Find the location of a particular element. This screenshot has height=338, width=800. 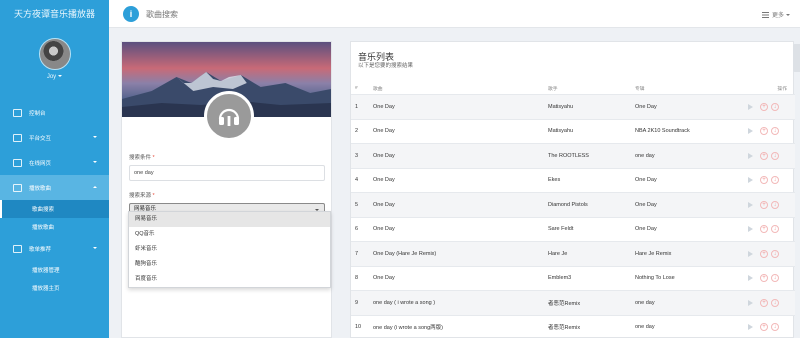

sidebar-item-music: 播放歌曲 is located at coordinates (54, 187).